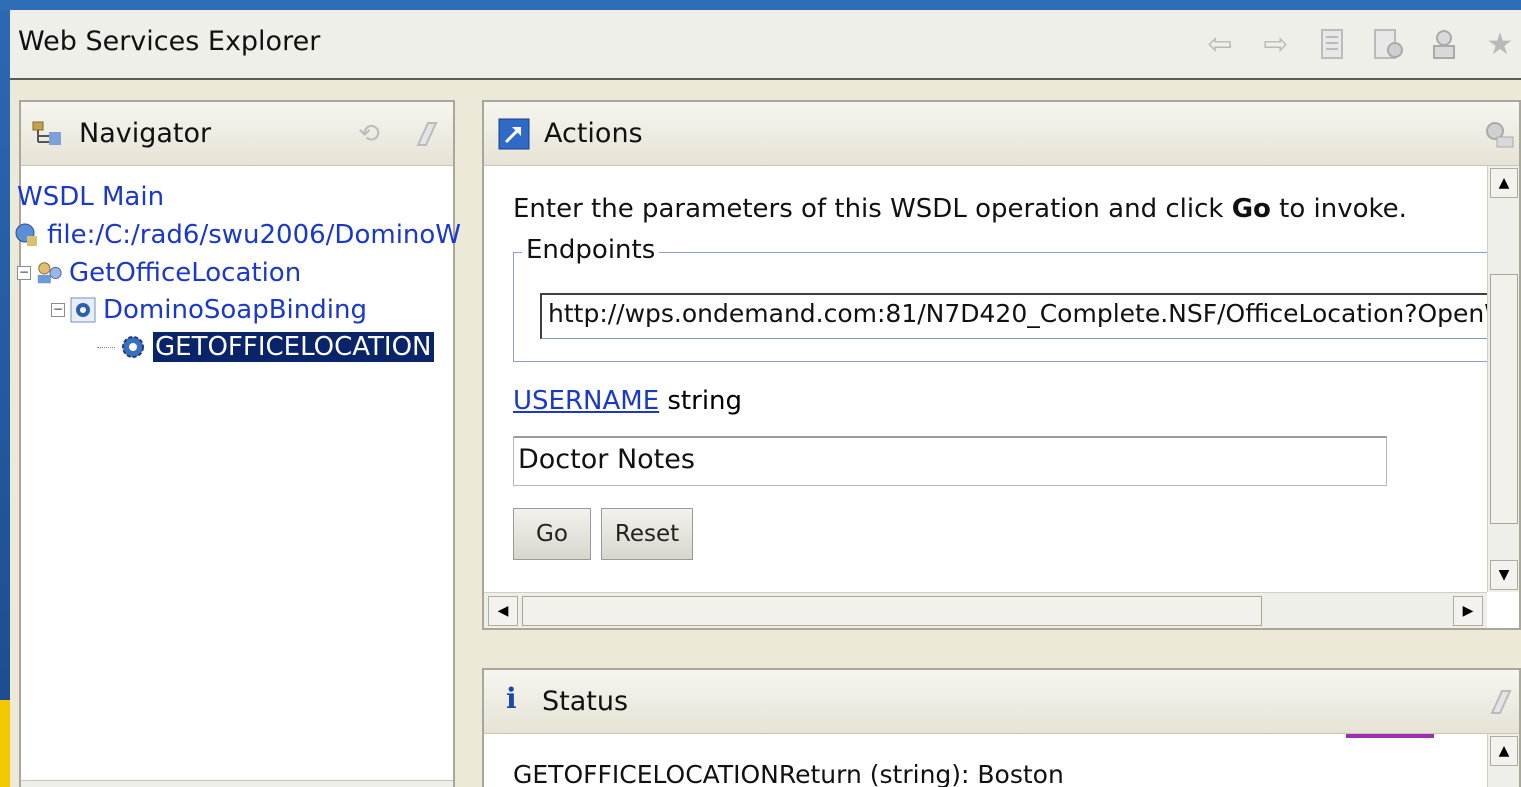  What do you see at coordinates (425, 134) in the screenshot?
I see `clear-eraser-icon` at bounding box center [425, 134].